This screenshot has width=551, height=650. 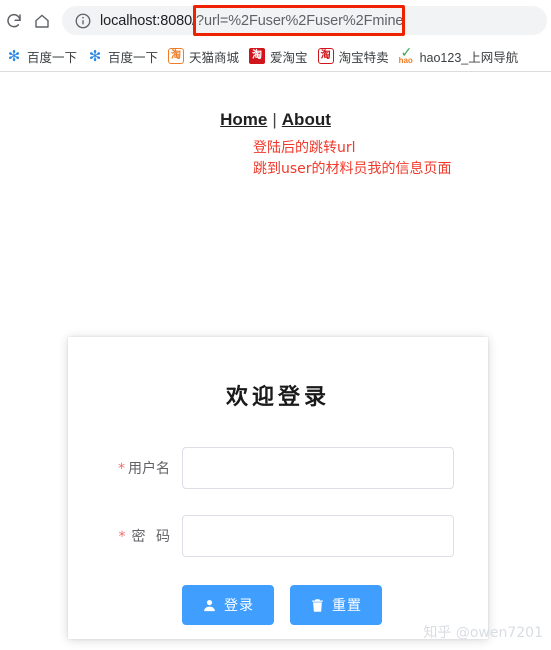 What do you see at coordinates (152, 537) in the screenshot?
I see `password-label-text: 密 码` at bounding box center [152, 537].